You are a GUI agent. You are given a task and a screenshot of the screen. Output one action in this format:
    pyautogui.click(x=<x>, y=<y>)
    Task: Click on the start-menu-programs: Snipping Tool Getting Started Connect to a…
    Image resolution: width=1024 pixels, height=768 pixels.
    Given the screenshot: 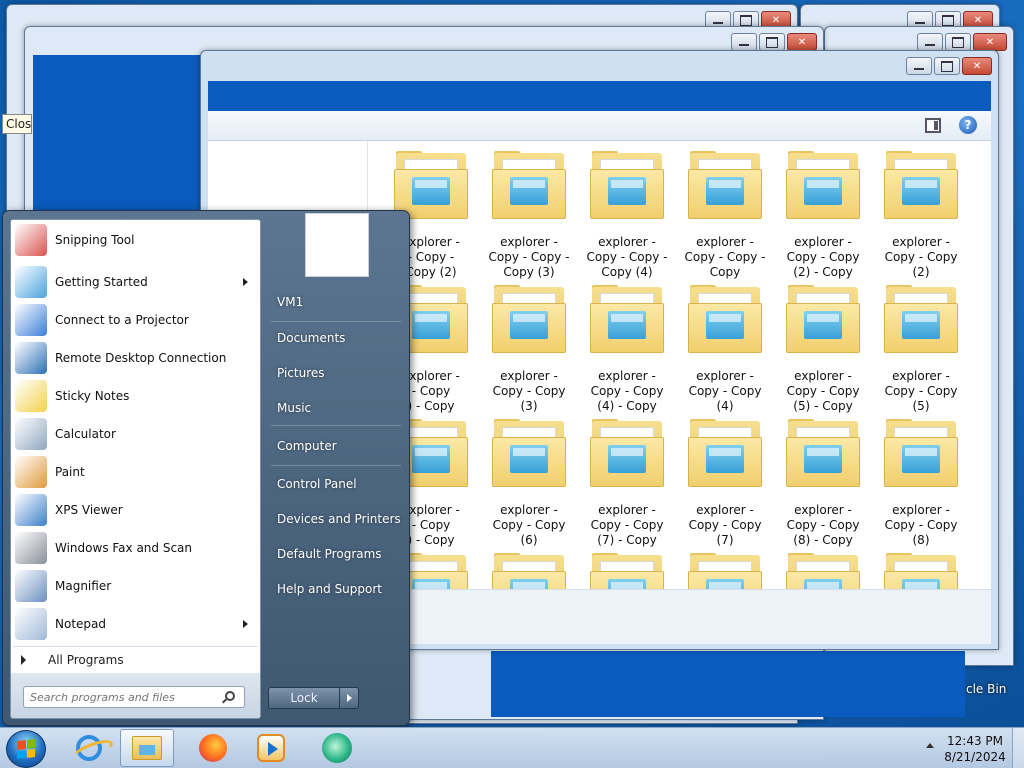 What is the action you would take?
    pyautogui.click(x=135, y=436)
    